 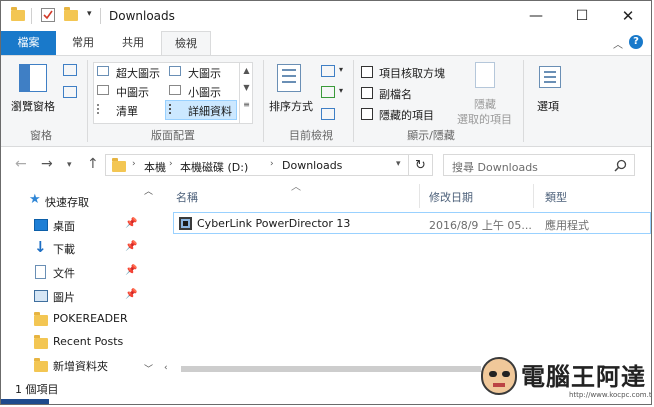 I want to click on maximize-button: ☐, so click(x=582, y=16).